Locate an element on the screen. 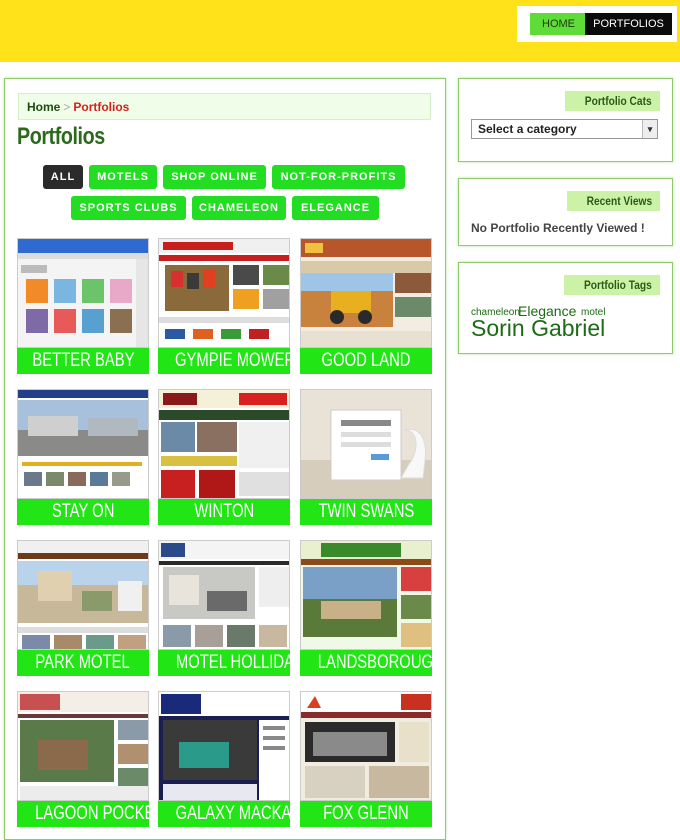 The image size is (680, 840). chevron-down-icon: ▾ is located at coordinates (649, 129).